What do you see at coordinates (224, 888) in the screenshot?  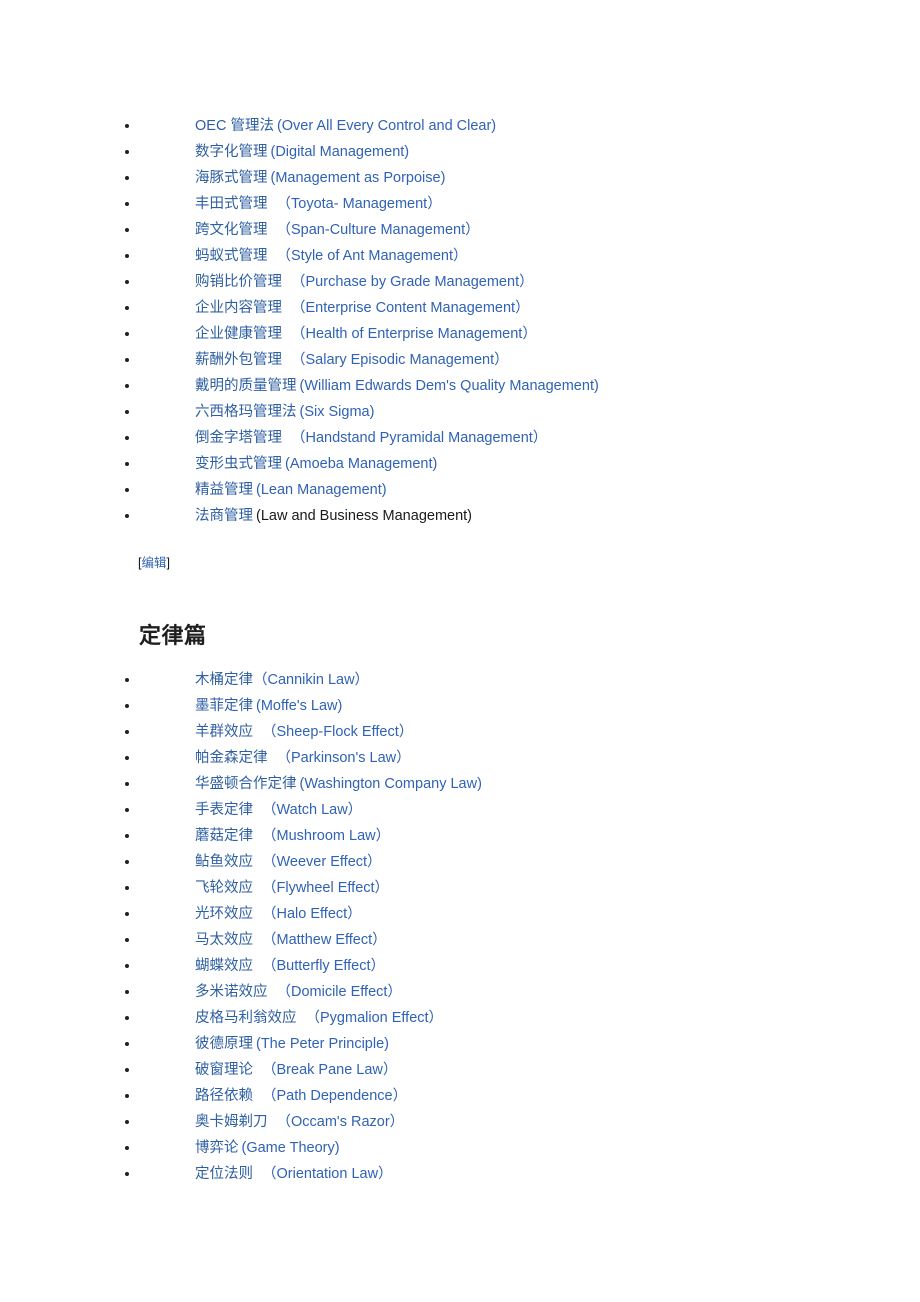 I see `law-entry-link: 飞轮效应` at bounding box center [224, 888].